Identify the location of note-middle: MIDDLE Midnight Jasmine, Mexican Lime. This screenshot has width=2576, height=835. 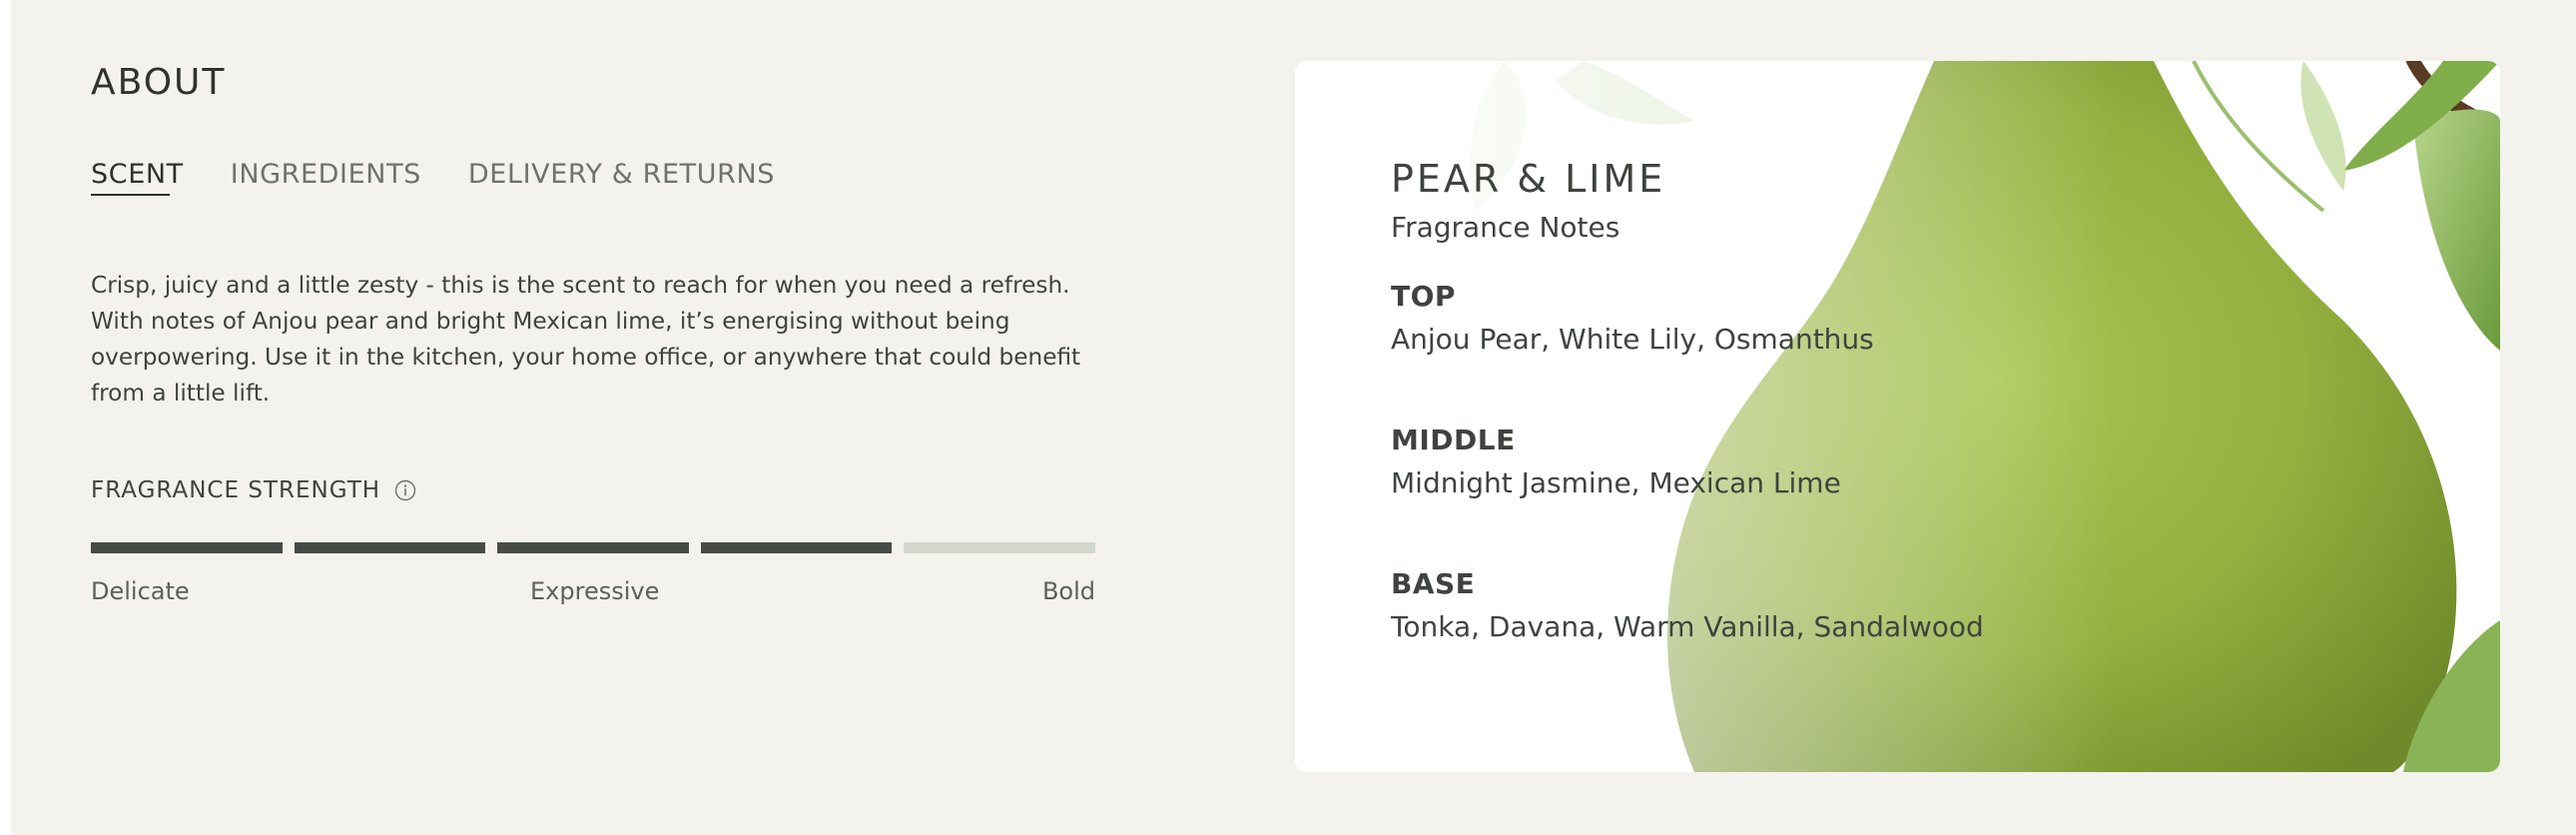
(1687, 461).